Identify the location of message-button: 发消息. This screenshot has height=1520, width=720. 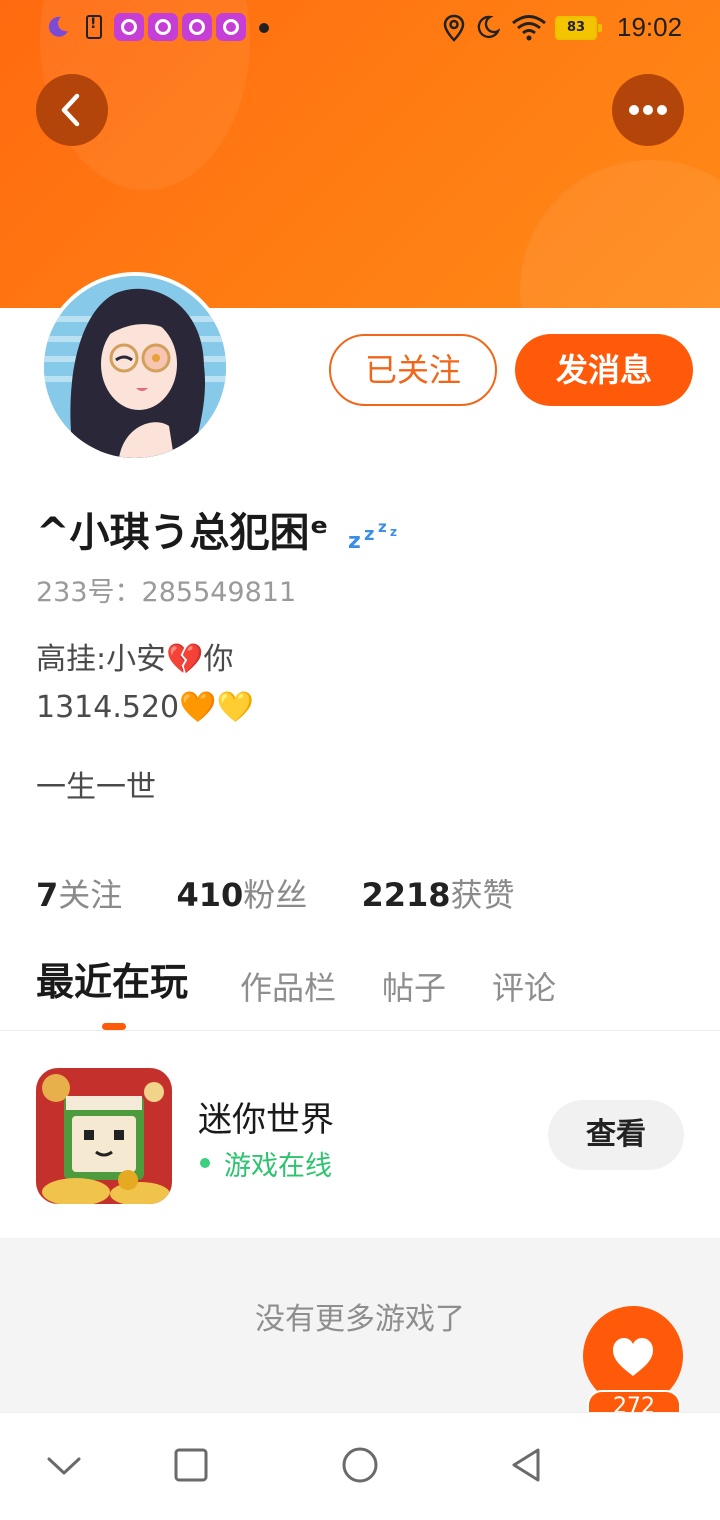
(604, 370).